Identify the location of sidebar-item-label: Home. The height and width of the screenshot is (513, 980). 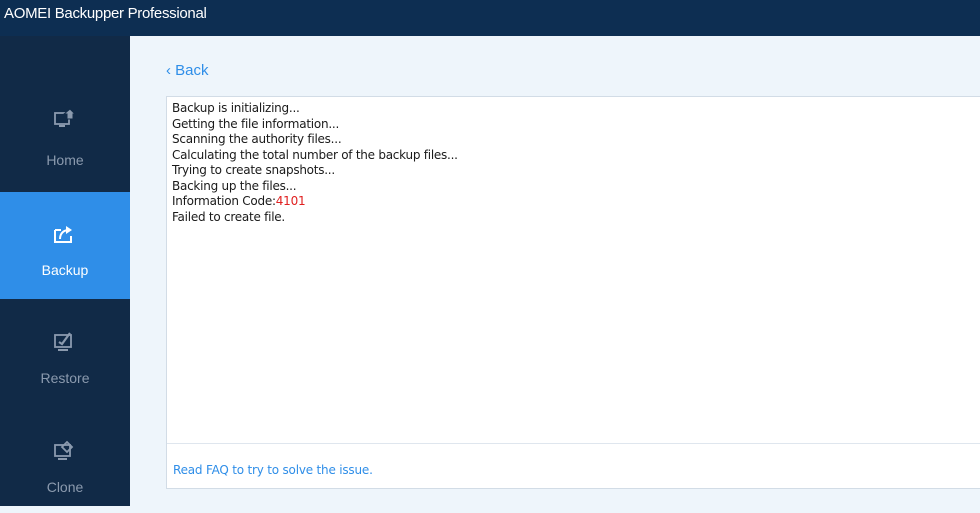
(65, 160).